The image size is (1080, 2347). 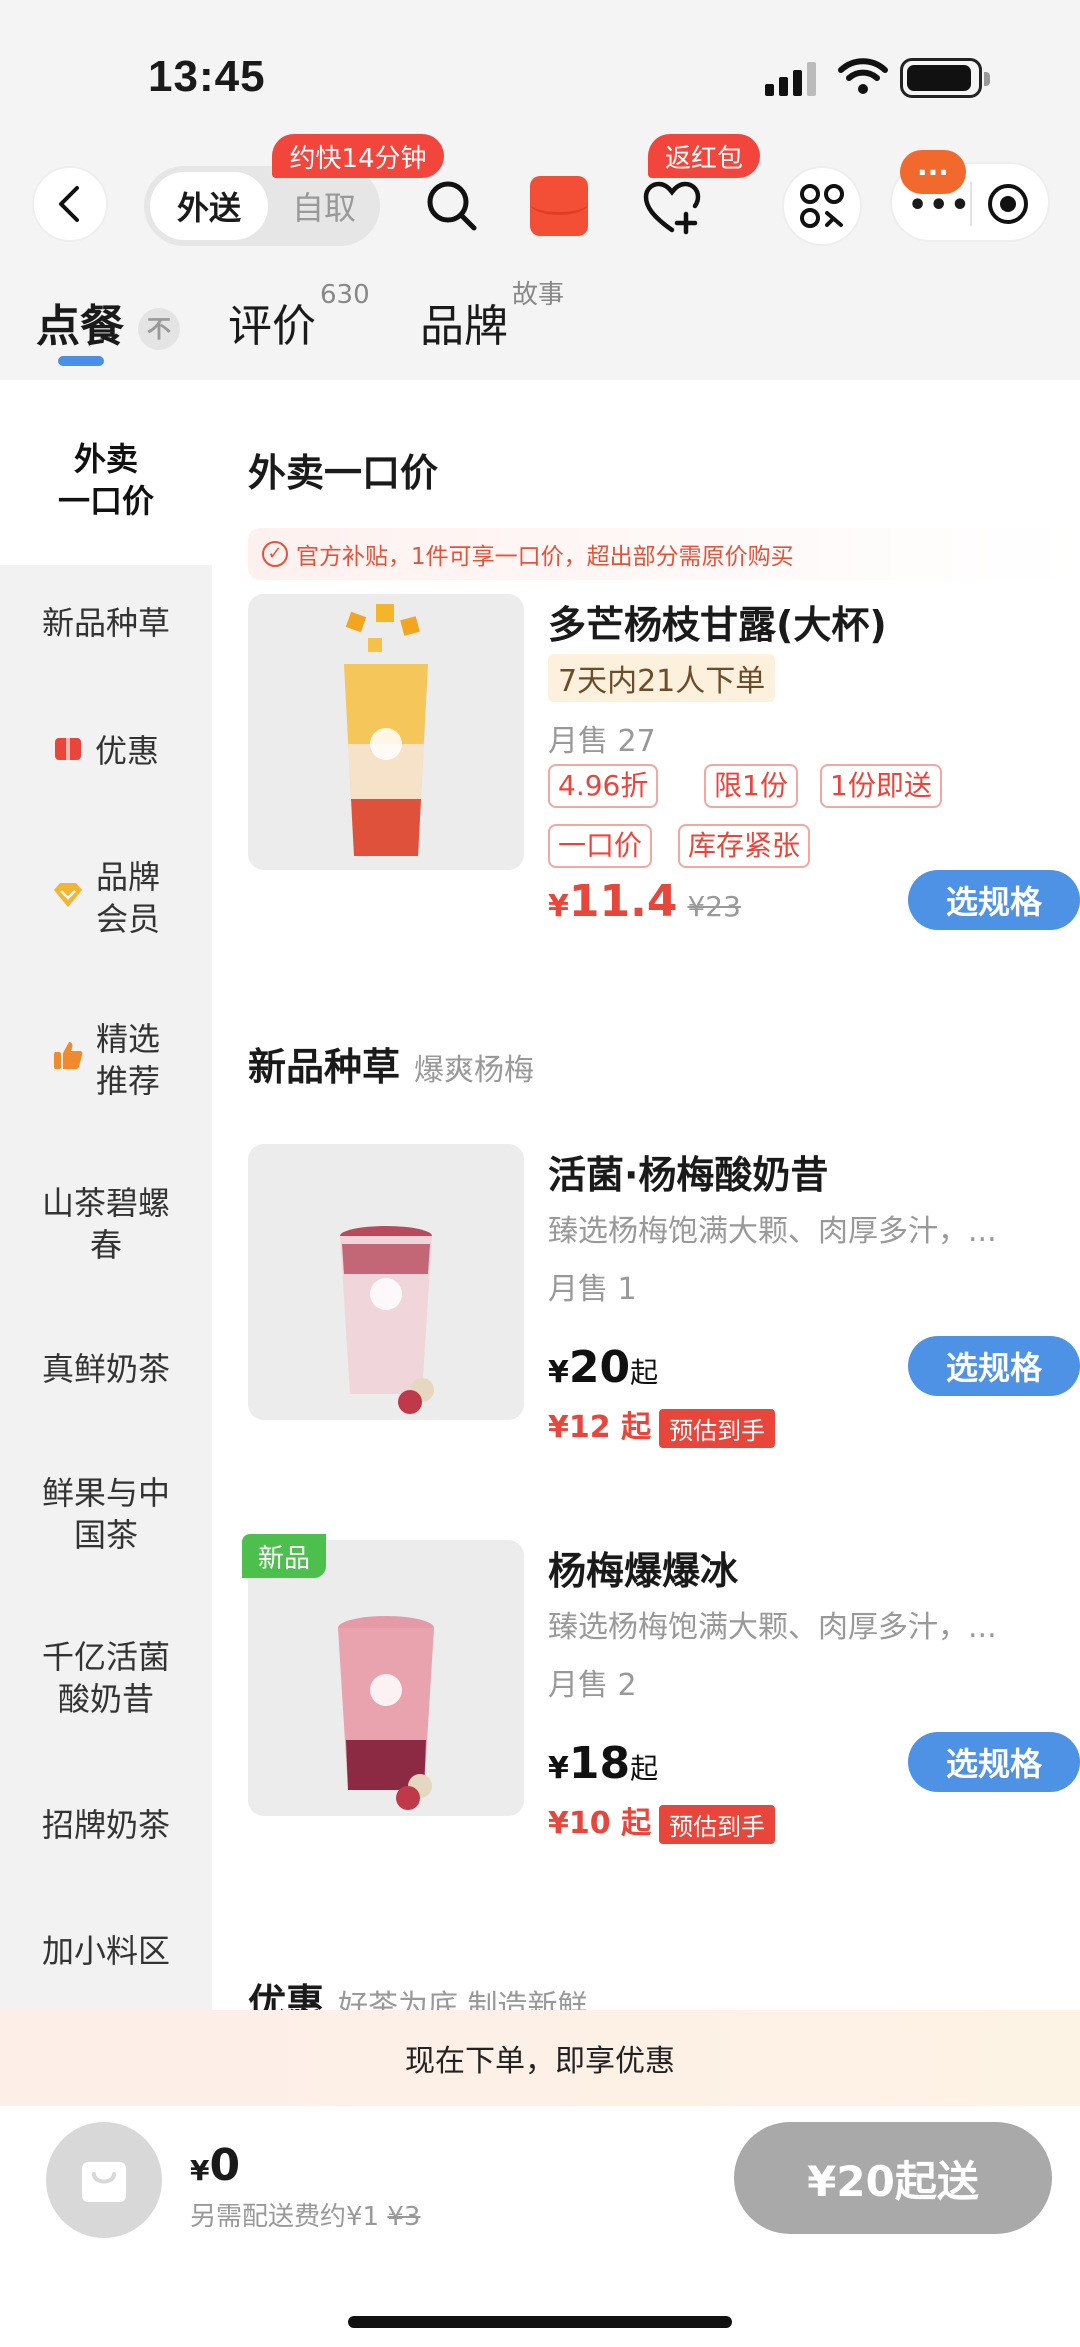 What do you see at coordinates (602, 741) in the screenshot?
I see `monthly-sales: 月售 27` at bounding box center [602, 741].